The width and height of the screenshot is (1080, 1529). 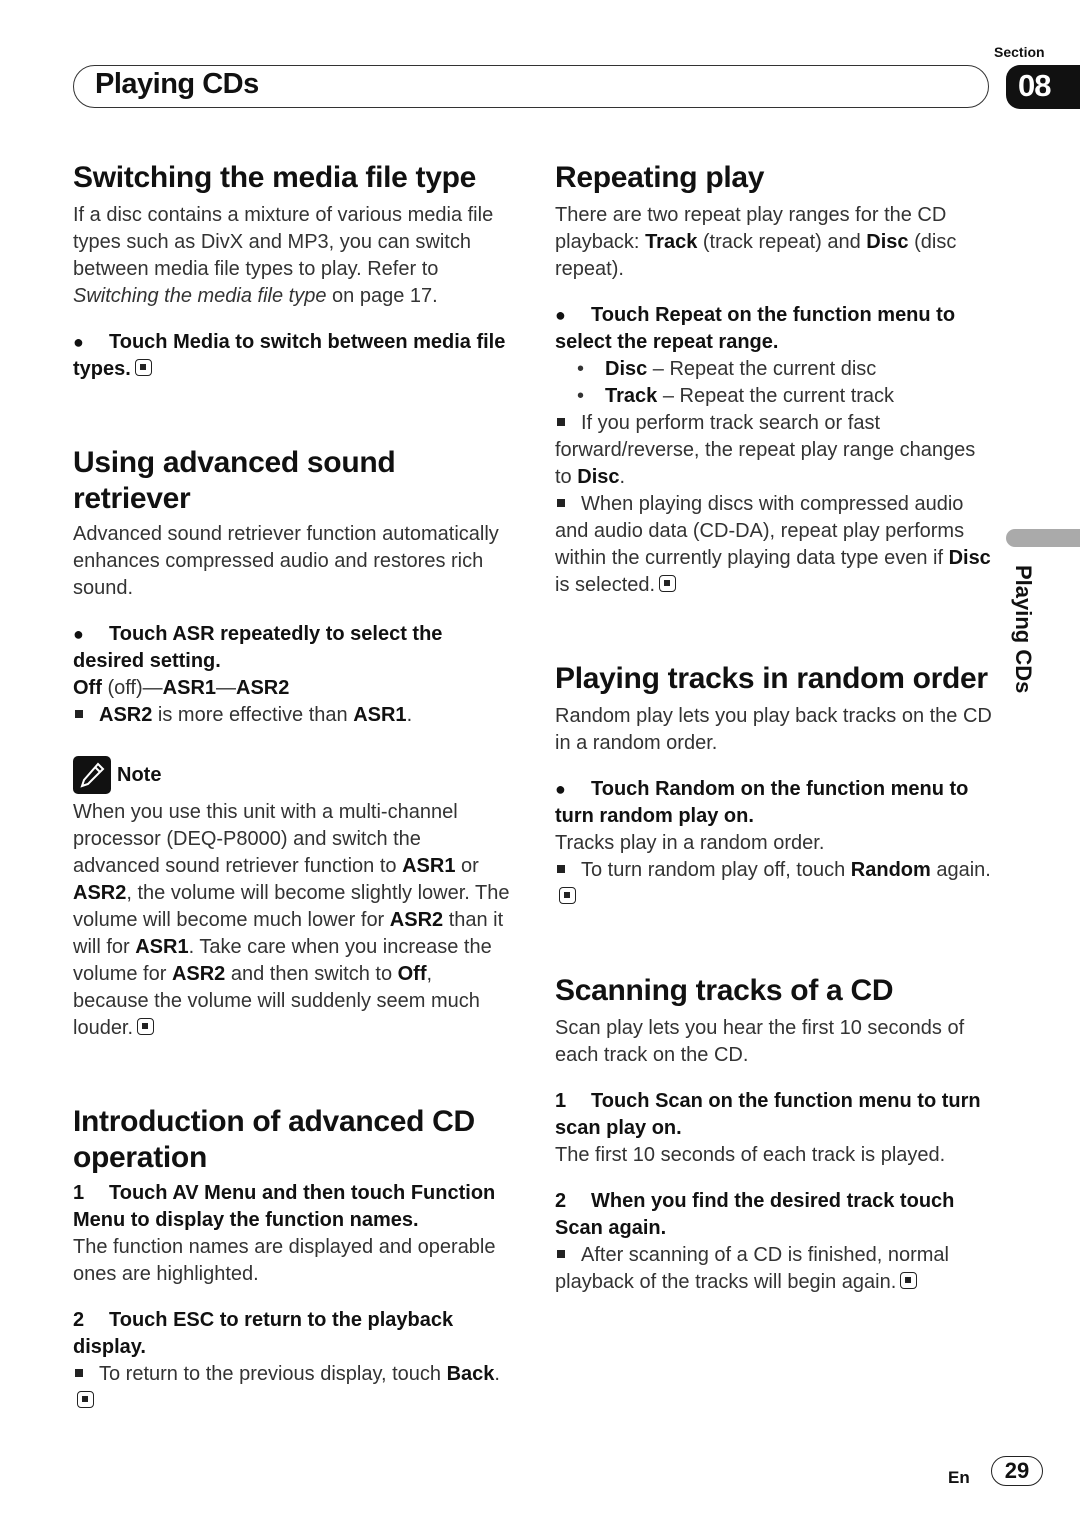 I want to click on language-label: En, so click(x=959, y=1477).